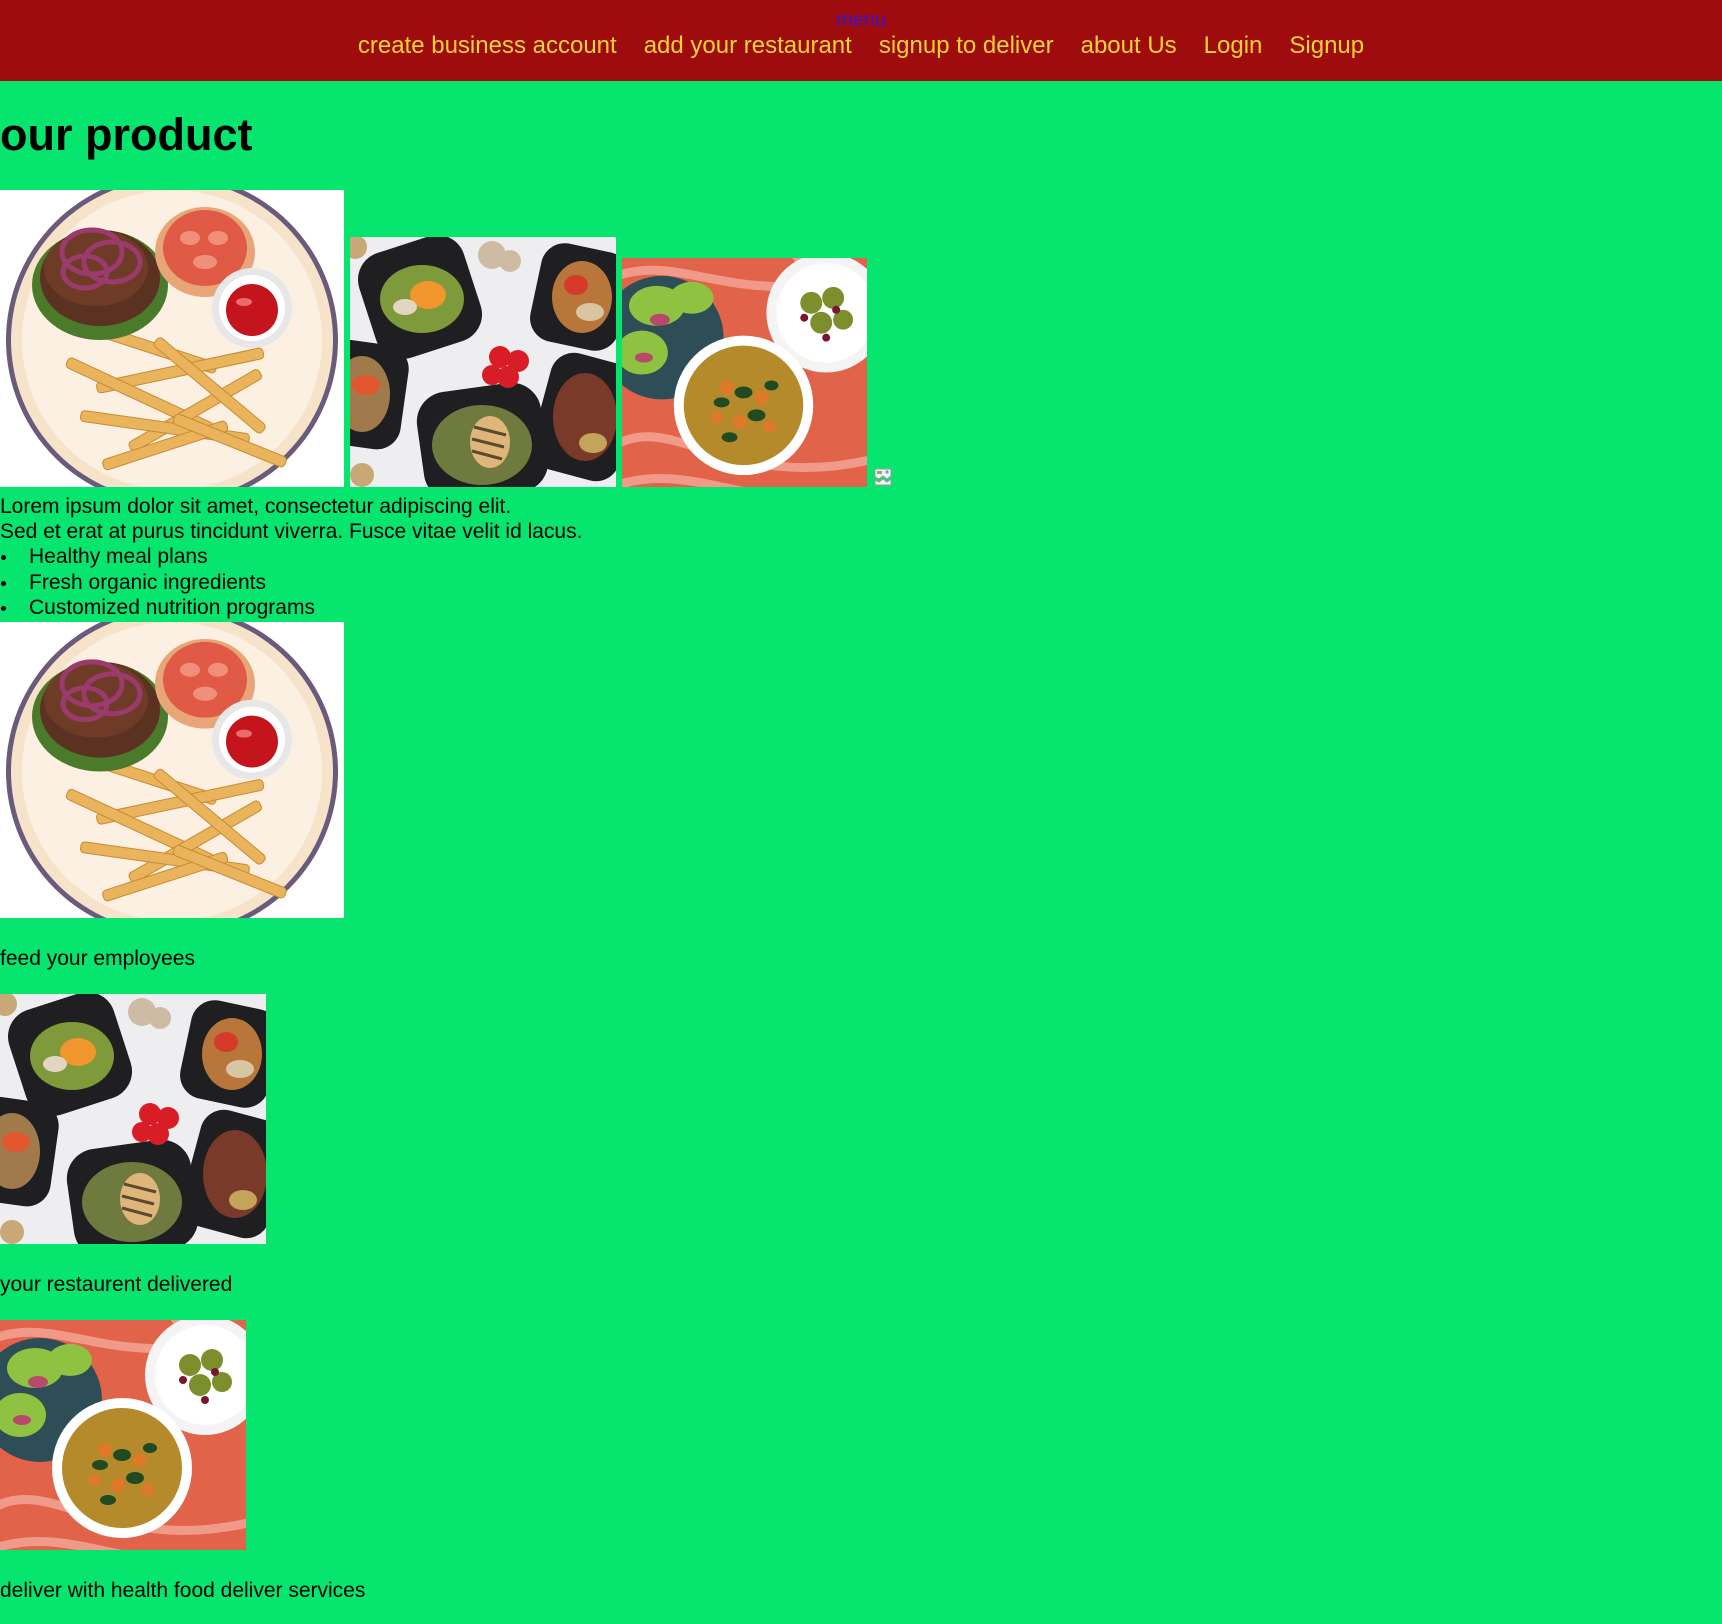  What do you see at coordinates (157, 608) in the screenshot?
I see `list-item: Customized nutrition programs` at bounding box center [157, 608].